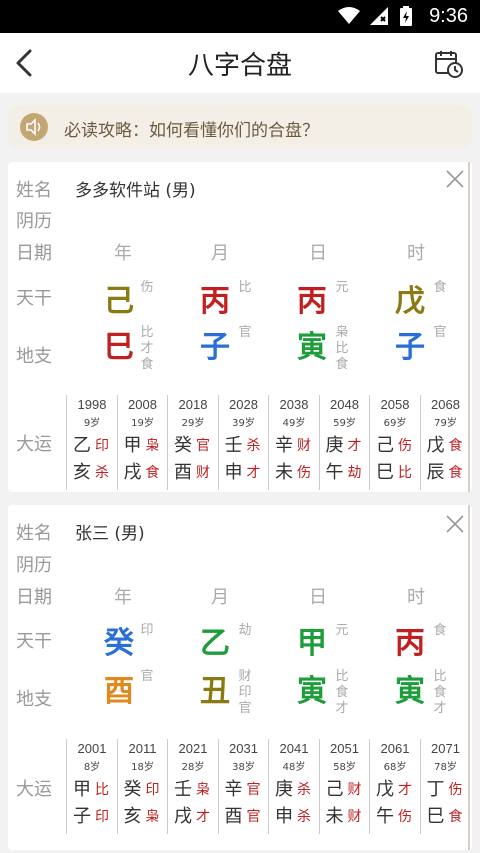  What do you see at coordinates (243, 748) in the screenshot?
I see `dayun-year: 2031` at bounding box center [243, 748].